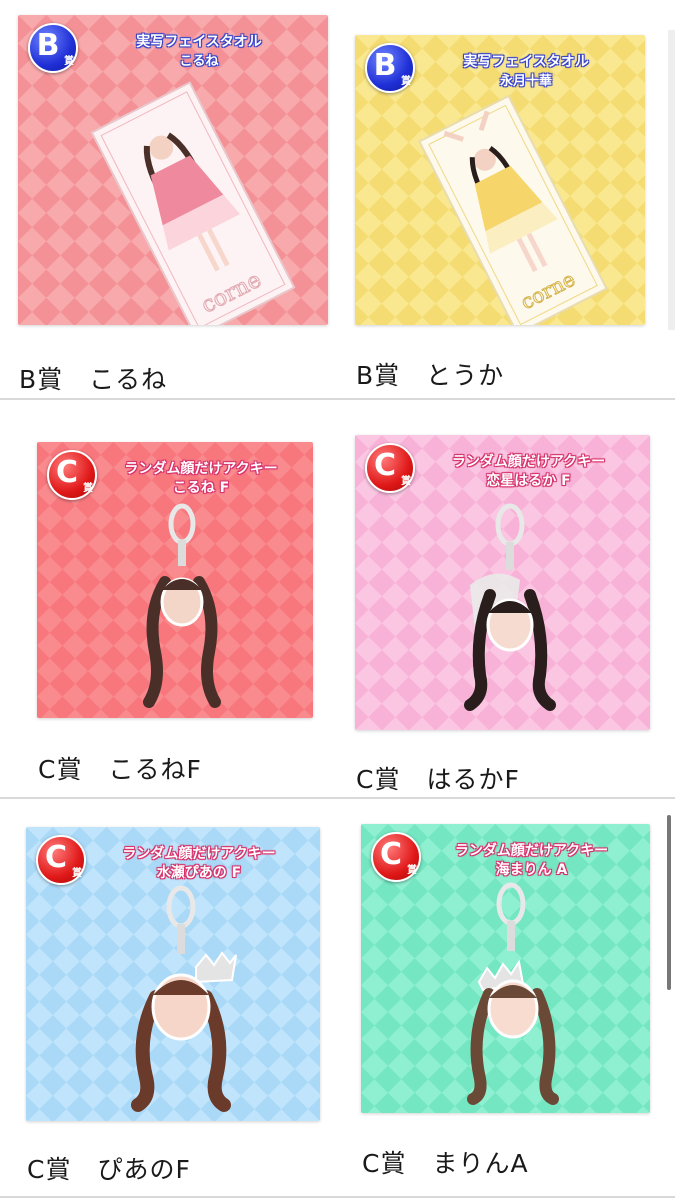  I want to click on card-title: 実写フェイスタオル こるね, so click(199, 51).